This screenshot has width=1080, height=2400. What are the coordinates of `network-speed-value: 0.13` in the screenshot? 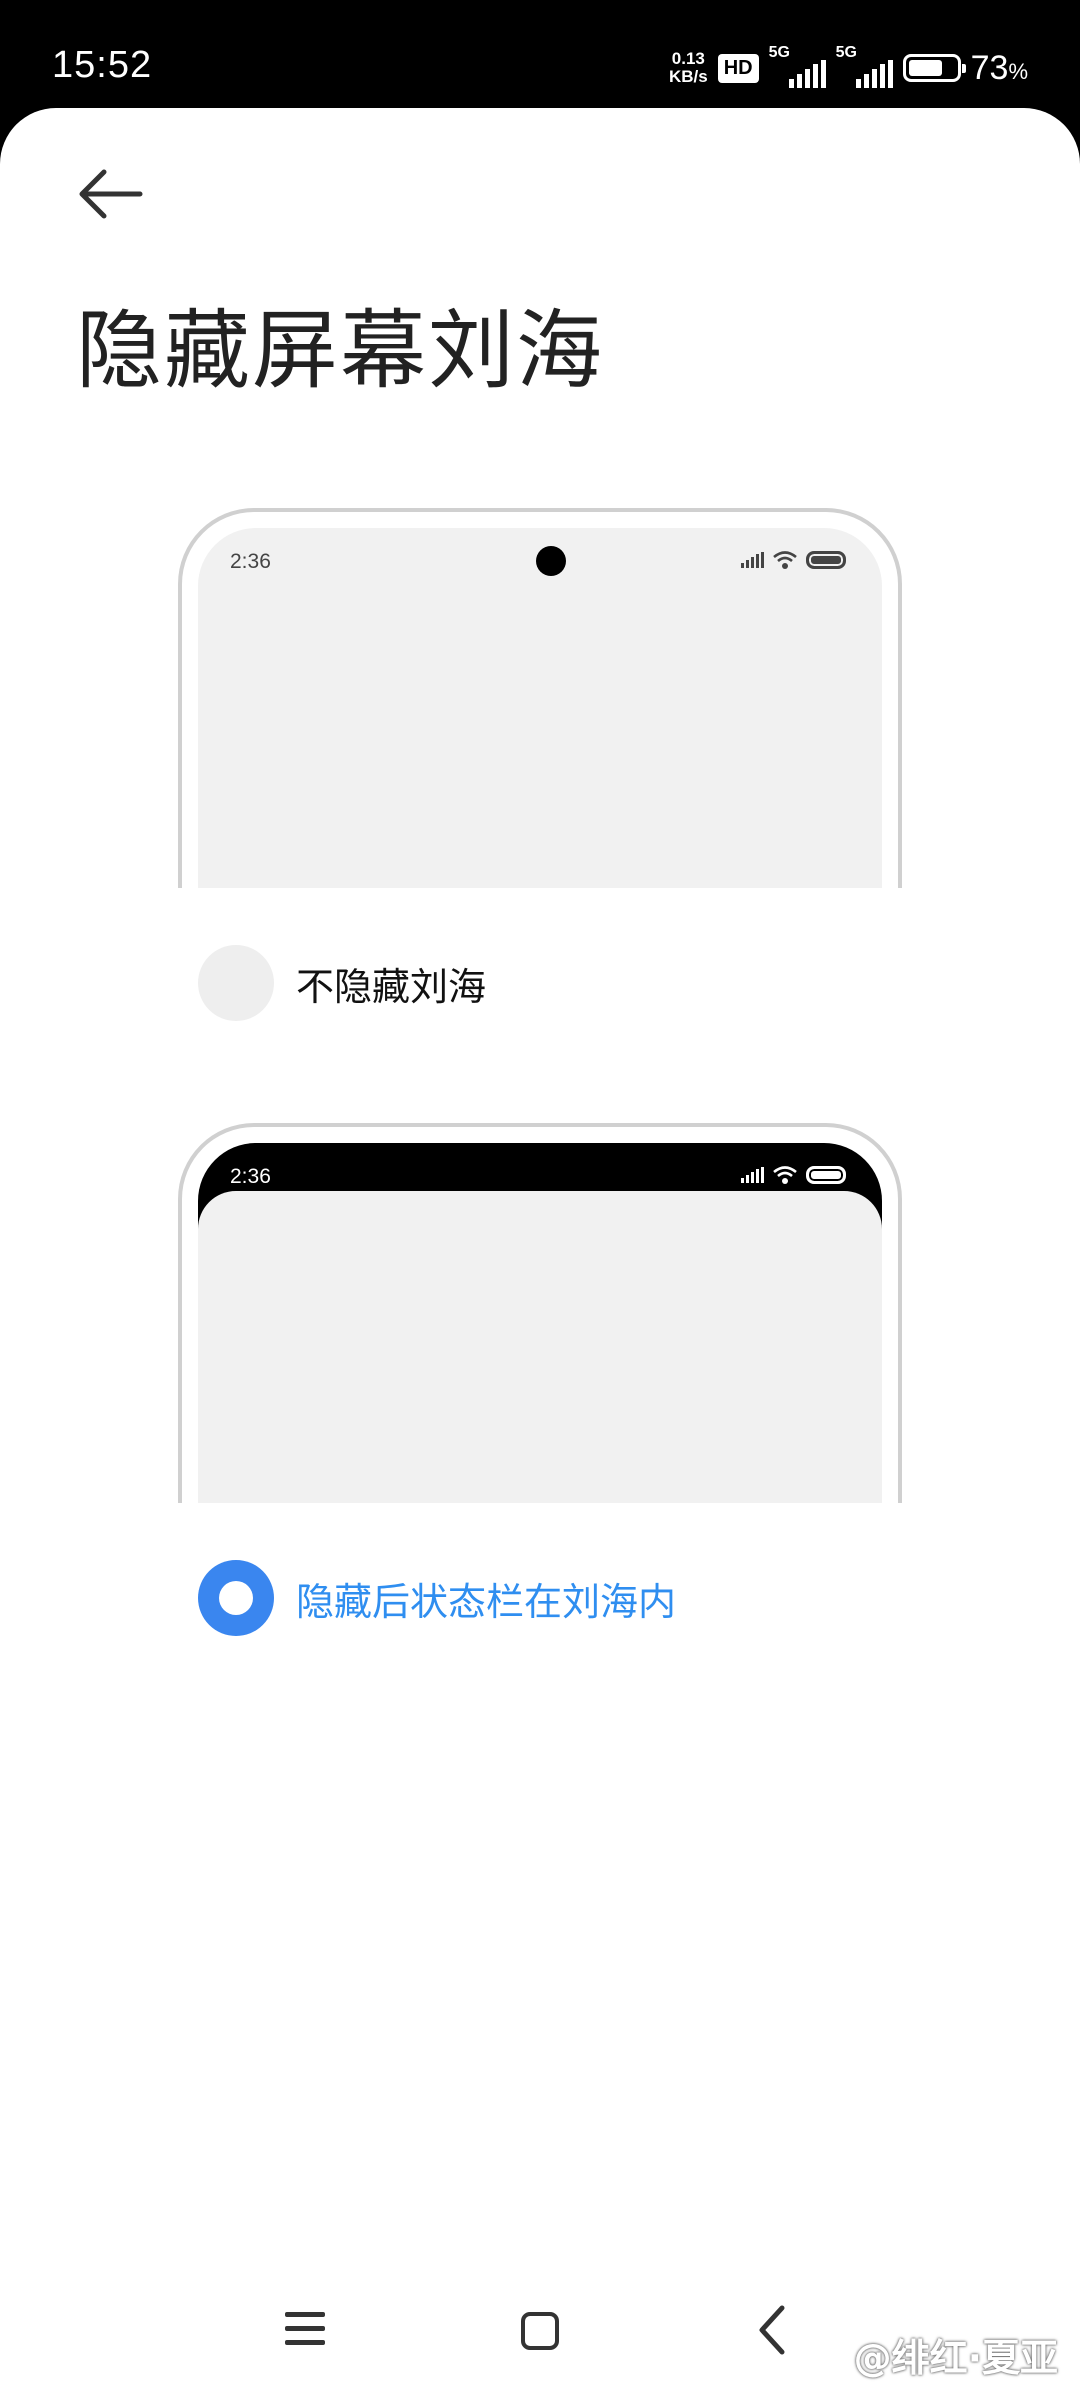 It's located at (688, 58).